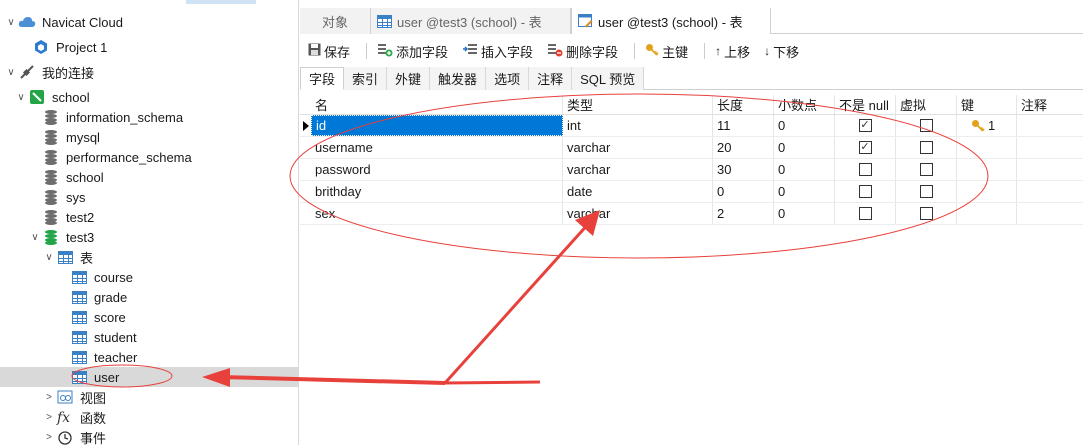  Describe the element at coordinates (508, 78) in the screenshot. I see `subtab-options: 选项` at that location.